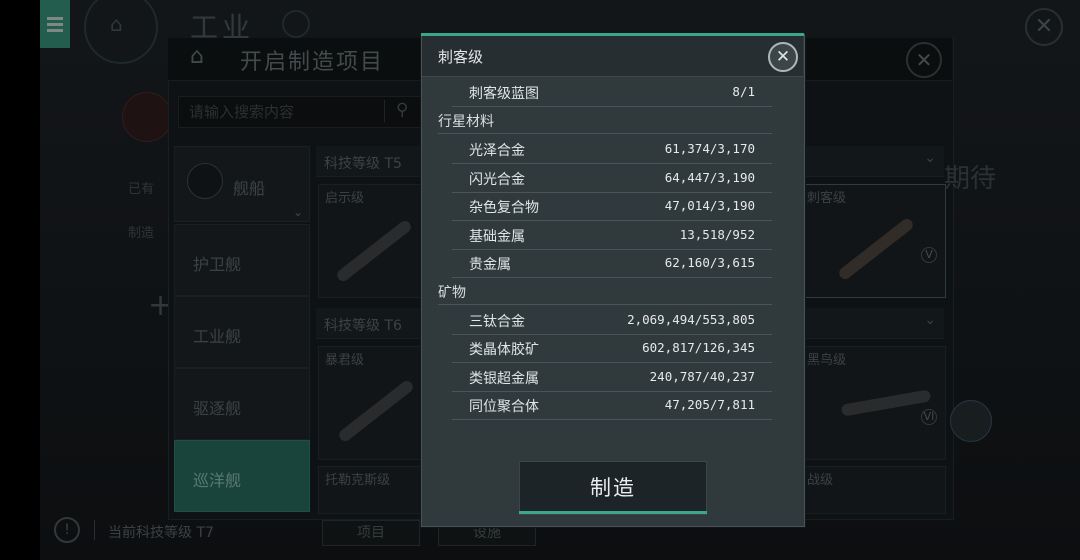 Image resolution: width=1080 pixels, height=560 pixels. What do you see at coordinates (612, 377) in the screenshot?
I see `material-row: 类银超金属 240,787/40,237` at bounding box center [612, 377].